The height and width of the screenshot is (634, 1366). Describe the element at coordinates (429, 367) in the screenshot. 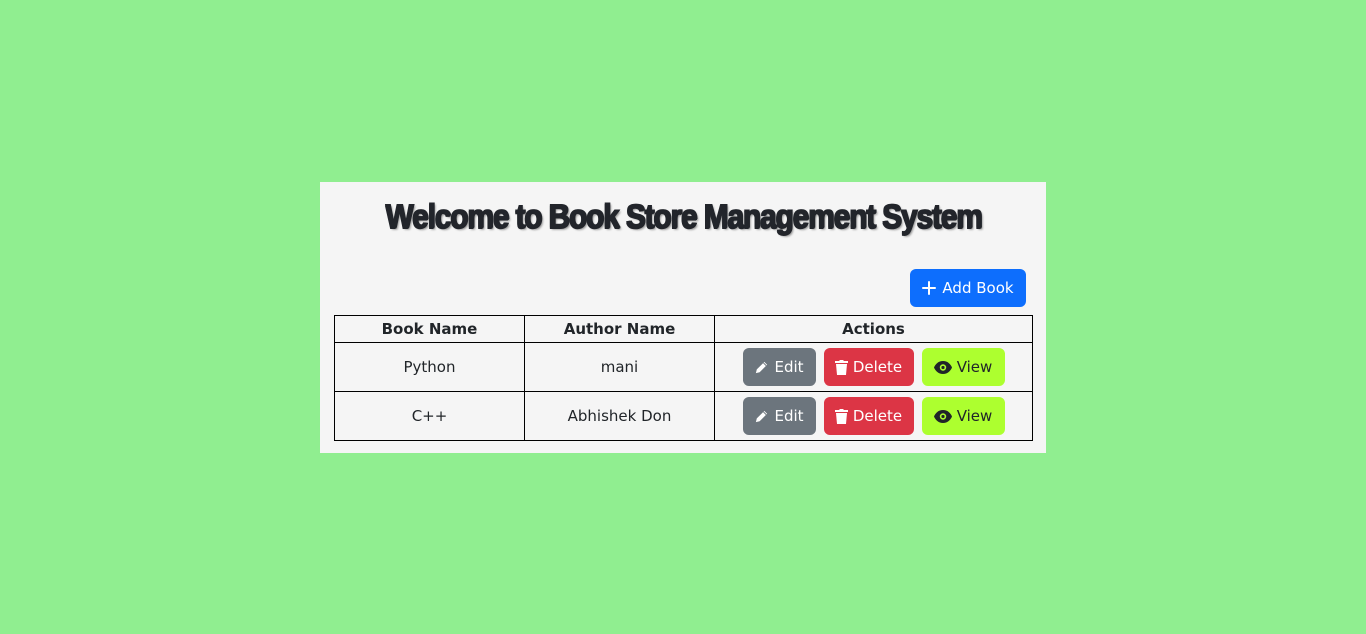

I see `book-name-cell: Python` at that location.